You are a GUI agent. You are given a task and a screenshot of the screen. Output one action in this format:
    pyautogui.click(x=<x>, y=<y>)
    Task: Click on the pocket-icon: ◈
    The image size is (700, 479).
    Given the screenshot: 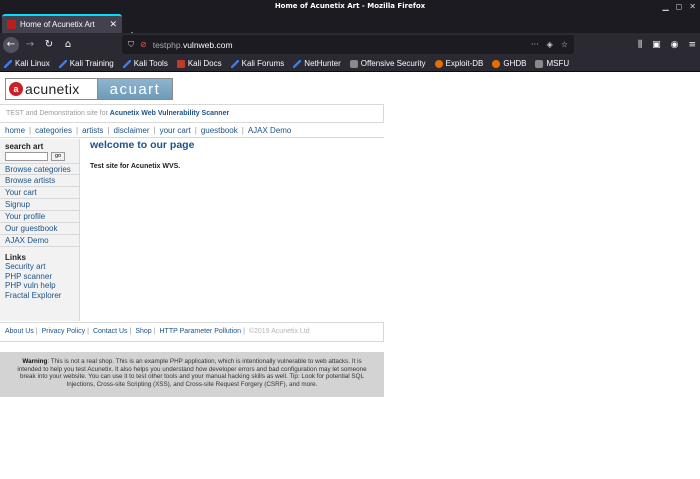 What is the action you would take?
    pyautogui.click(x=550, y=44)
    